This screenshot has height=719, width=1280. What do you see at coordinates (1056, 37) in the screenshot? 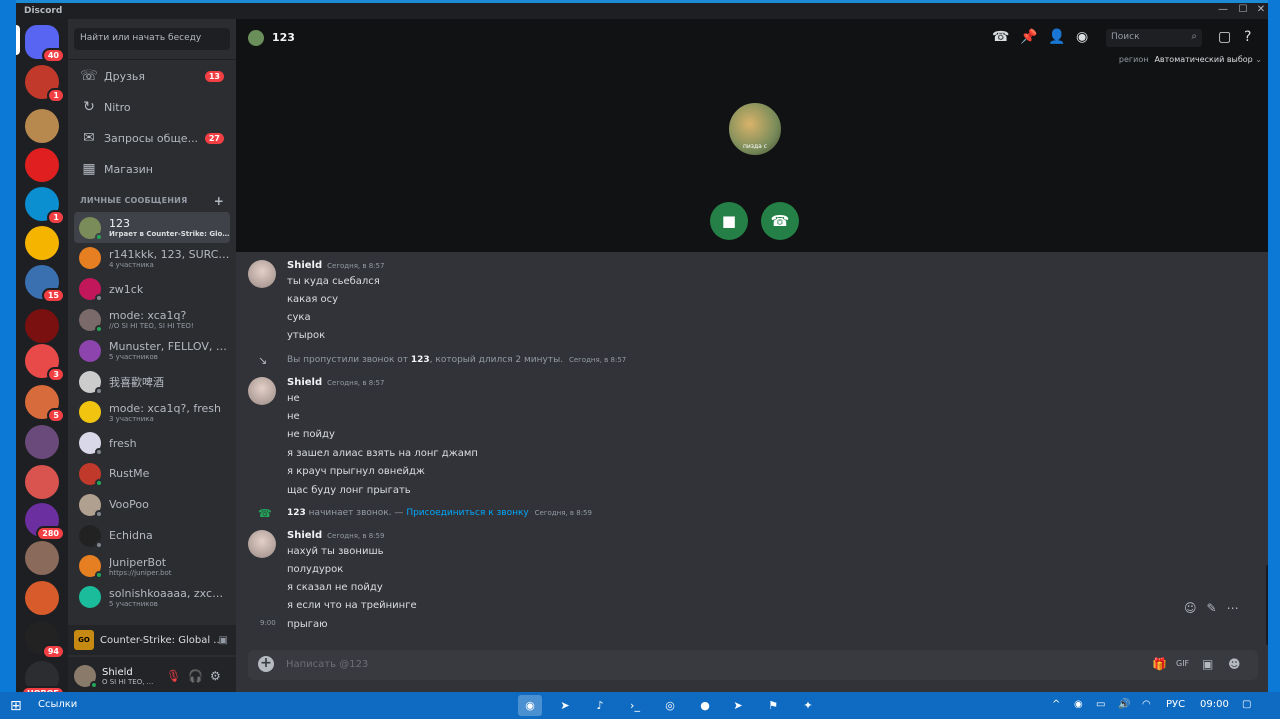
I see `add-friend-icon: 👤` at bounding box center [1056, 37].